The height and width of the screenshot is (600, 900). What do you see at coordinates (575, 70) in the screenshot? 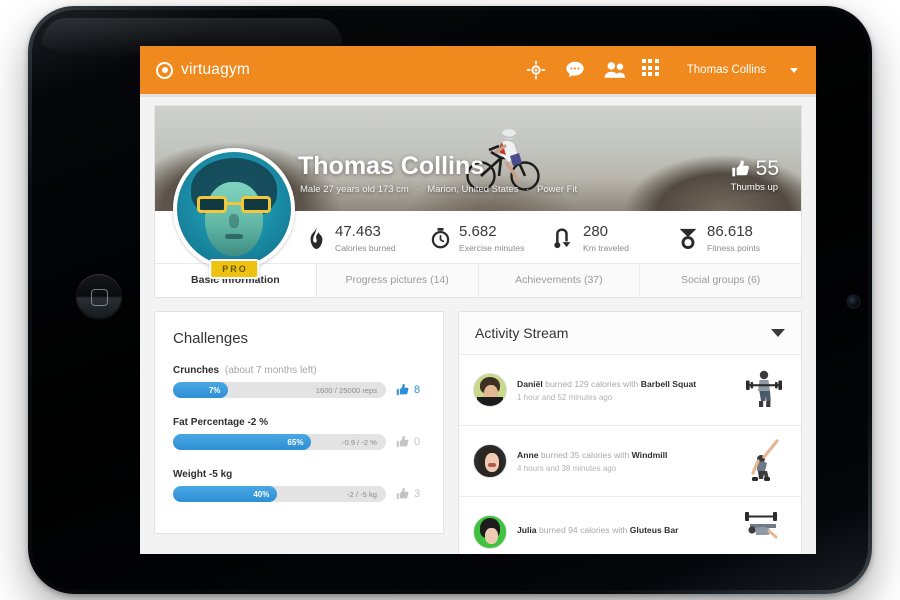
I see `chat-bubble-icon` at bounding box center [575, 70].